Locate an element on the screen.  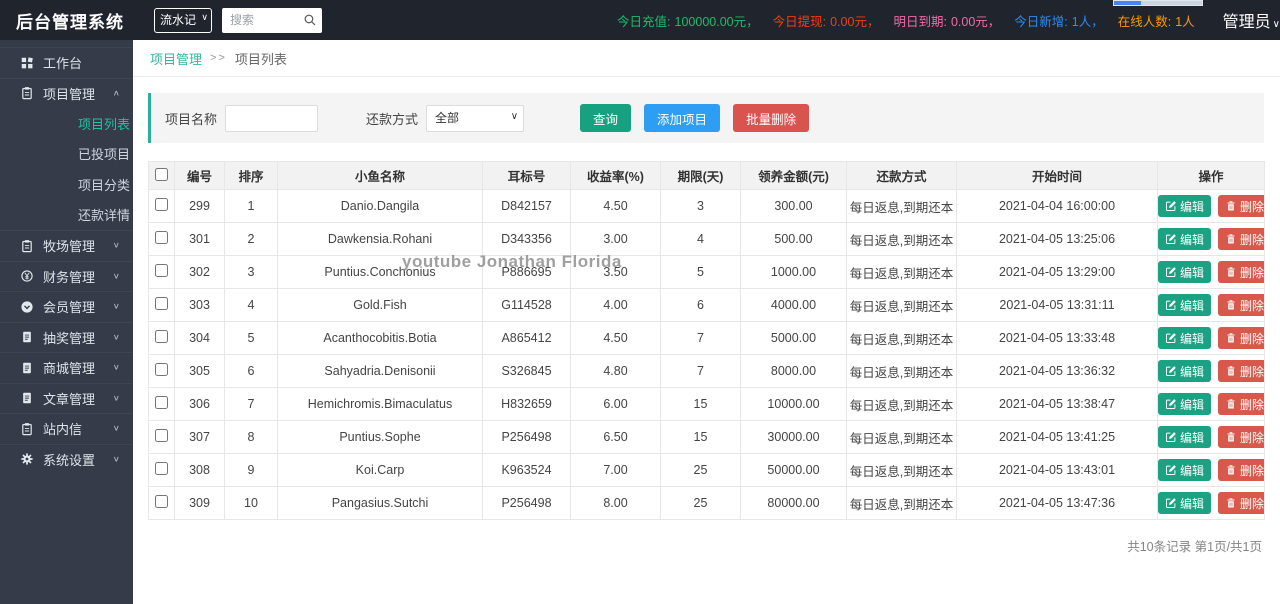
sidebar-item: 项目分类 is located at coordinates (66, 184).